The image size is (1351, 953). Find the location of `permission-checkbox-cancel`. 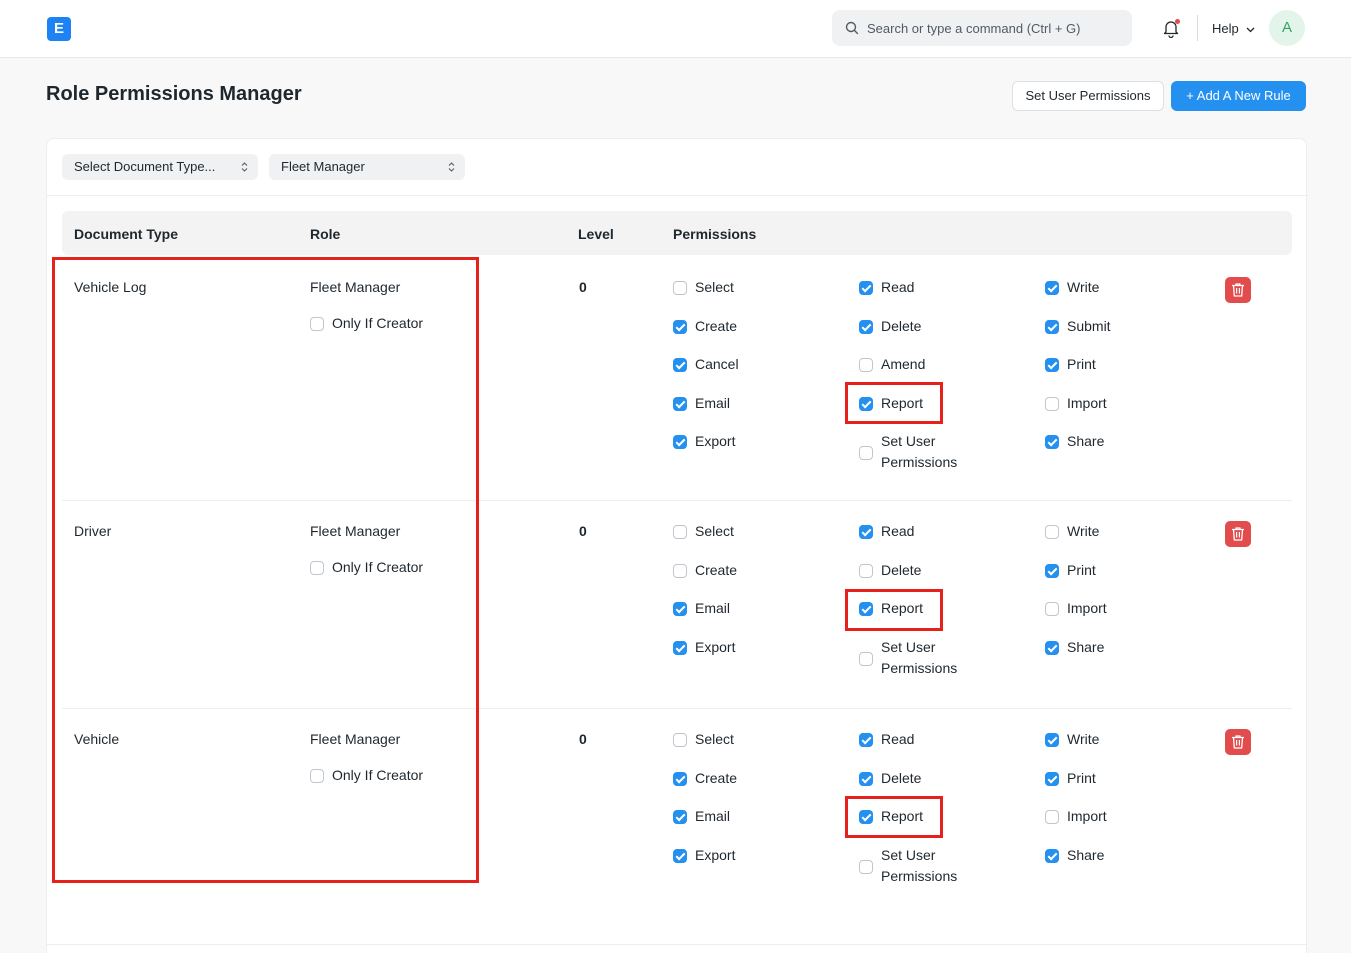

permission-checkbox-cancel is located at coordinates (680, 365).